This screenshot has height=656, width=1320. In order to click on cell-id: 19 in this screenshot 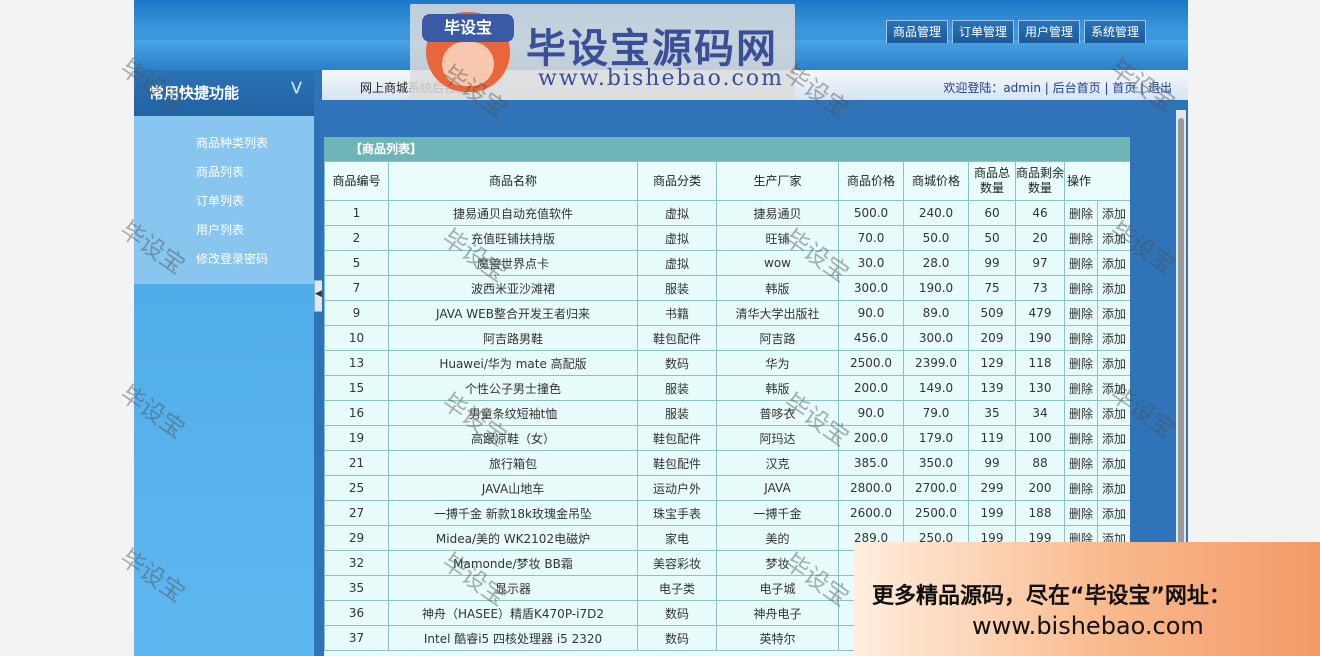, I will do `click(356, 438)`.